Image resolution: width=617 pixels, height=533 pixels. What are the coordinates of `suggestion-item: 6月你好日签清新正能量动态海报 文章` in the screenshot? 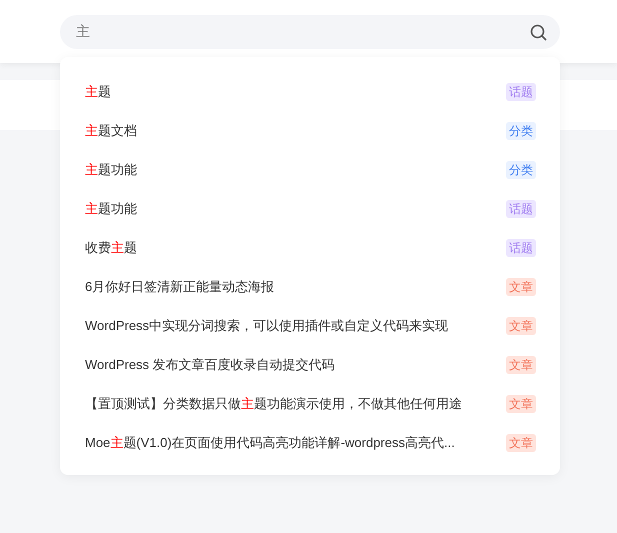 It's located at (310, 286).